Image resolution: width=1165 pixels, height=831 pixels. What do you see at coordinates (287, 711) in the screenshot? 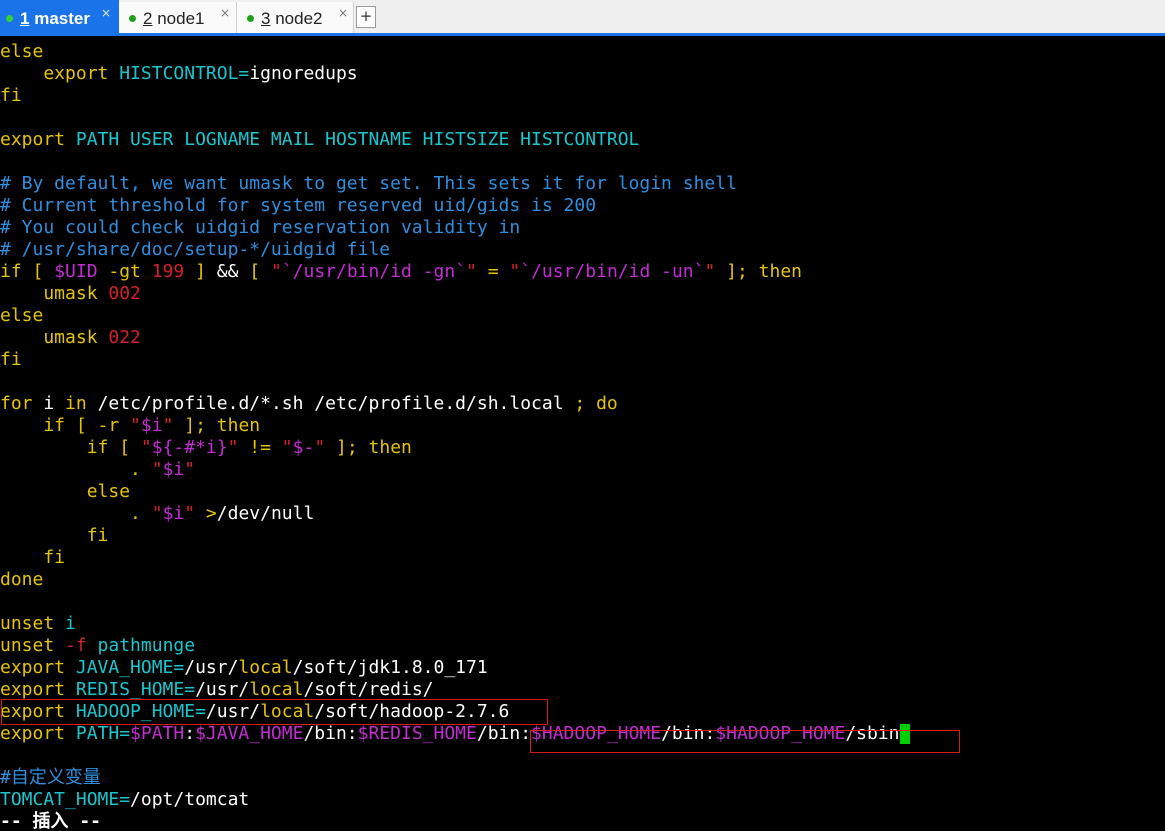
I see `code-token: local` at bounding box center [287, 711].